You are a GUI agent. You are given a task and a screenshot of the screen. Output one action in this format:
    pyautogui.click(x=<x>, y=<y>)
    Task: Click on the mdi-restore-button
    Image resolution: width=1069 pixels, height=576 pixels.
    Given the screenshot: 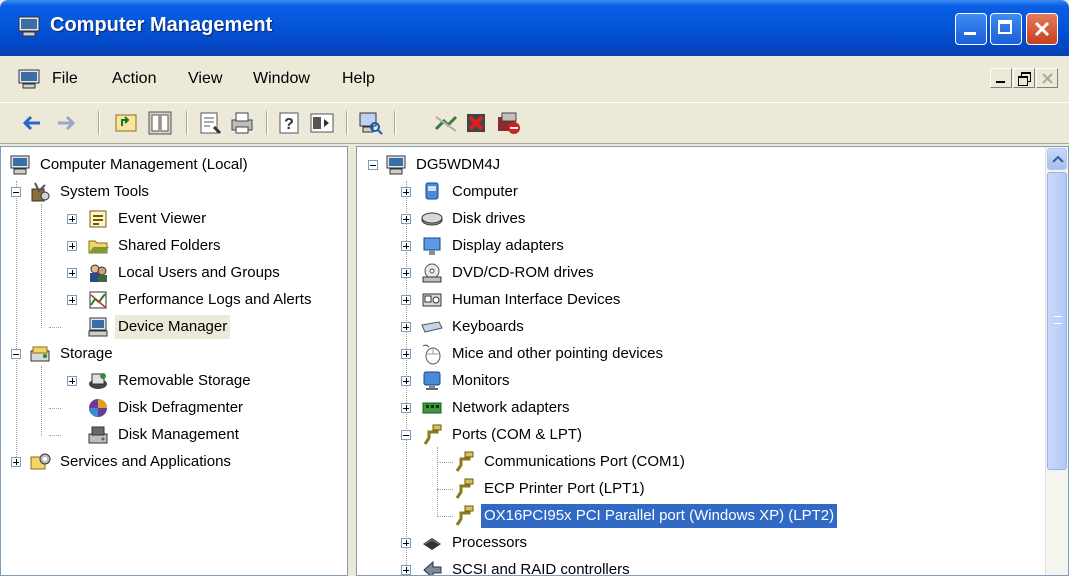 What is the action you would take?
    pyautogui.click(x=1024, y=78)
    